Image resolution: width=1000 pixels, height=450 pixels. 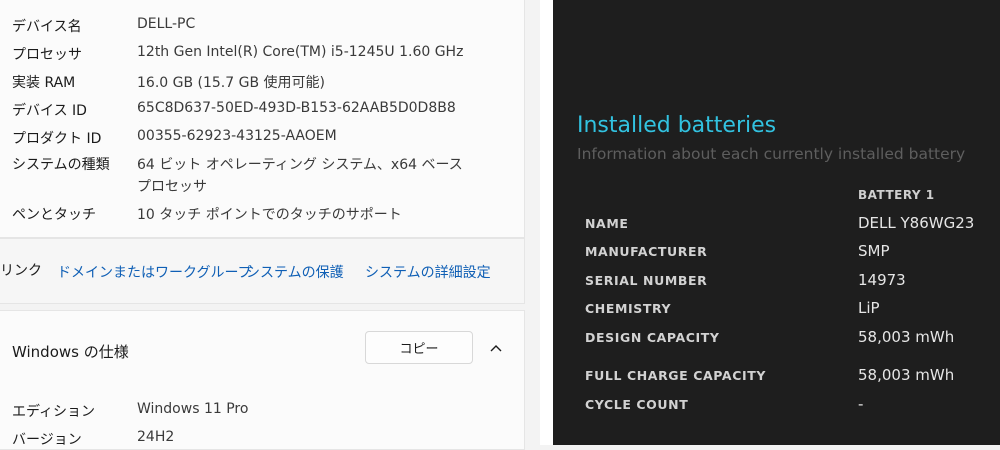 I want to click on spec-label: 実装 RAM, so click(x=44, y=83).